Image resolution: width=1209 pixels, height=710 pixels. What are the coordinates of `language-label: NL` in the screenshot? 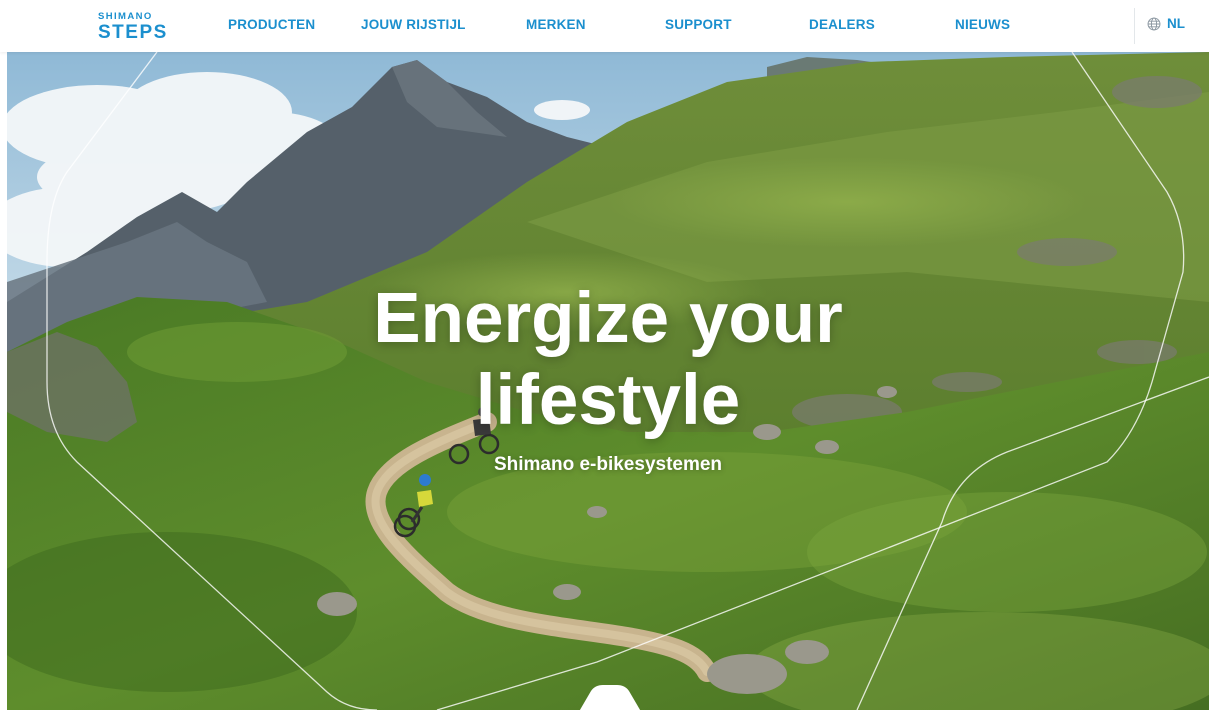 It's located at (1176, 23).